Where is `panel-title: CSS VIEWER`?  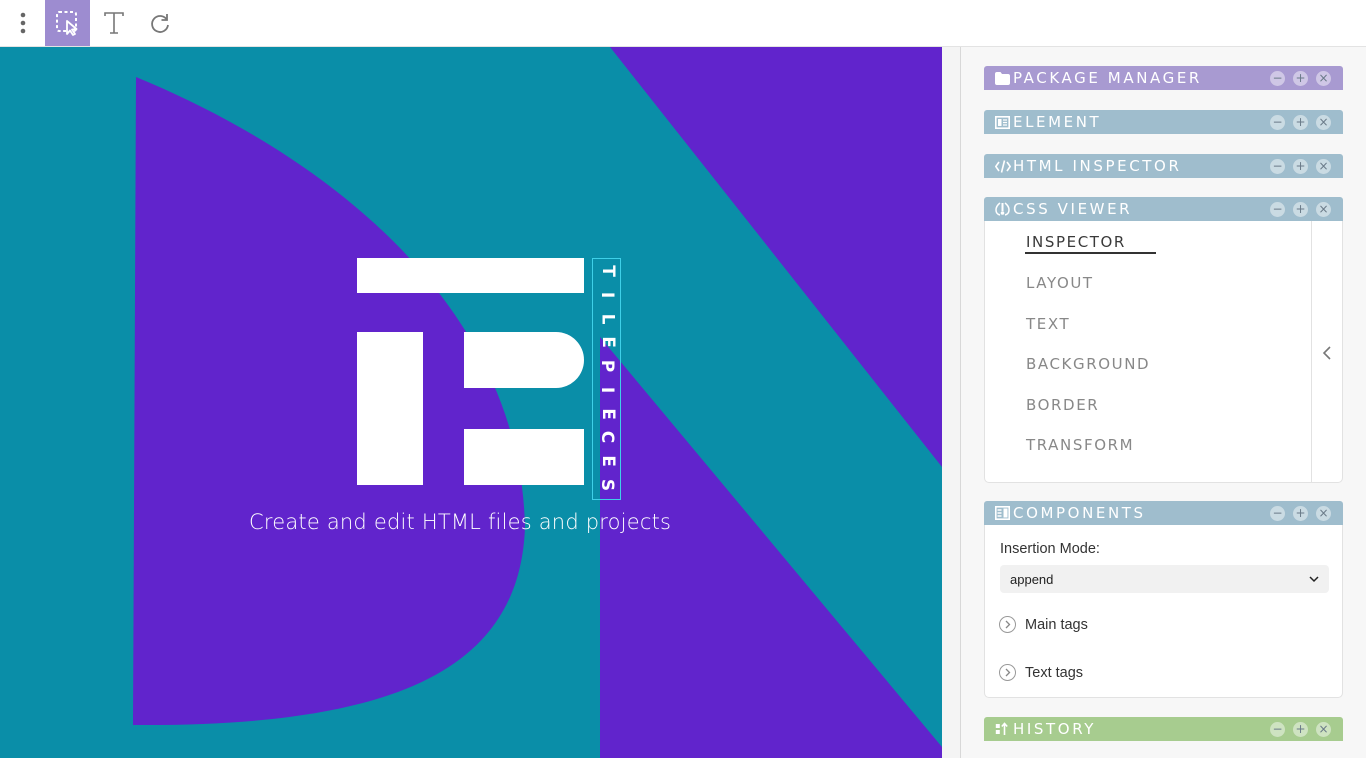
panel-title: CSS VIEWER is located at coordinates (1073, 209).